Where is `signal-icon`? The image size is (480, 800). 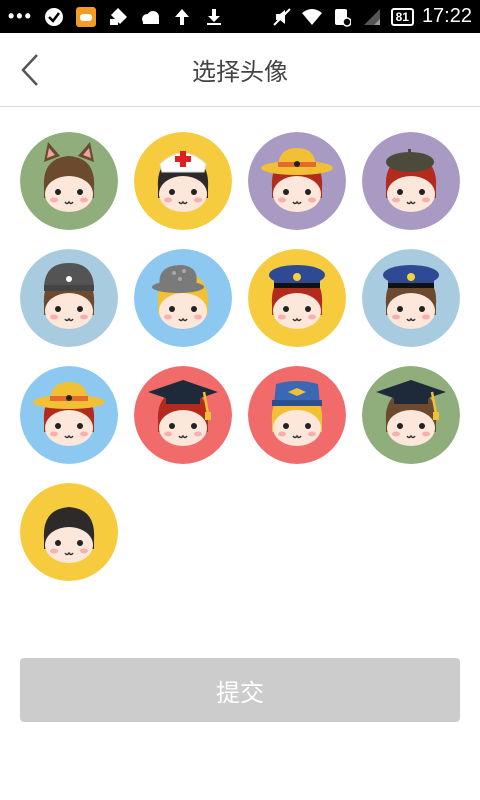 signal-icon is located at coordinates (372, 17).